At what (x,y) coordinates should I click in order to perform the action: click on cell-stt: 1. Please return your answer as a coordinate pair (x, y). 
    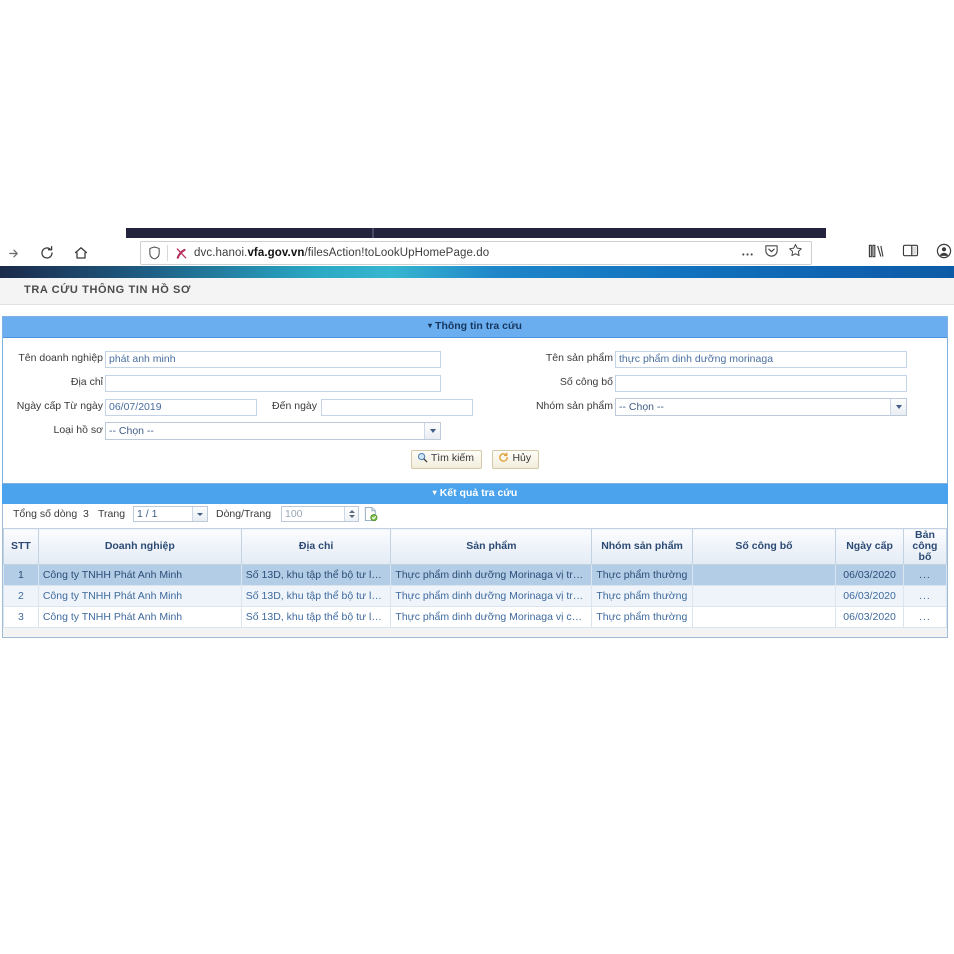
    Looking at the image, I should click on (21, 575).